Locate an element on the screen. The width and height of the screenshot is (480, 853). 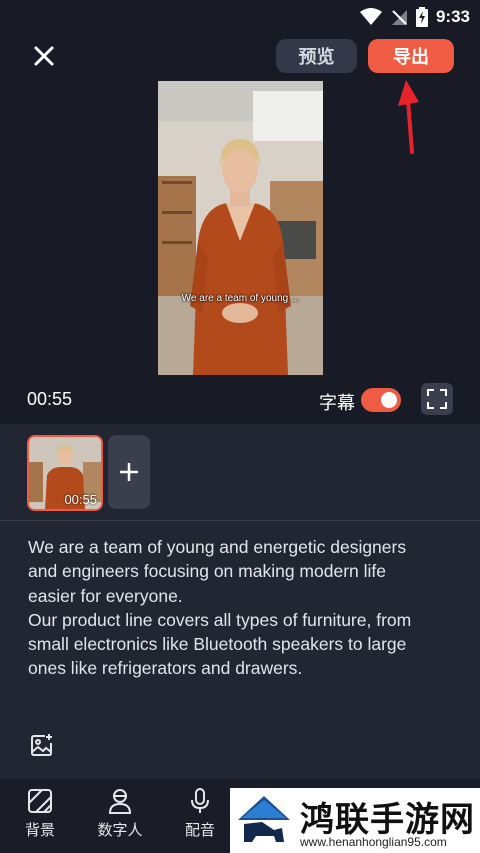
presenter-video-frame is located at coordinates (240, 228).